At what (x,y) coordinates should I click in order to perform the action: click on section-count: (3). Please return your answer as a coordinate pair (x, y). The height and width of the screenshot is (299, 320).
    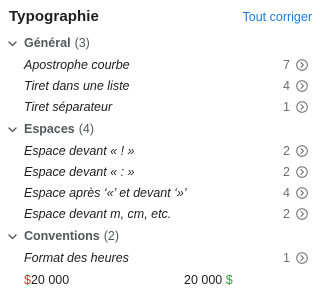
    Looking at the image, I should click on (82, 43).